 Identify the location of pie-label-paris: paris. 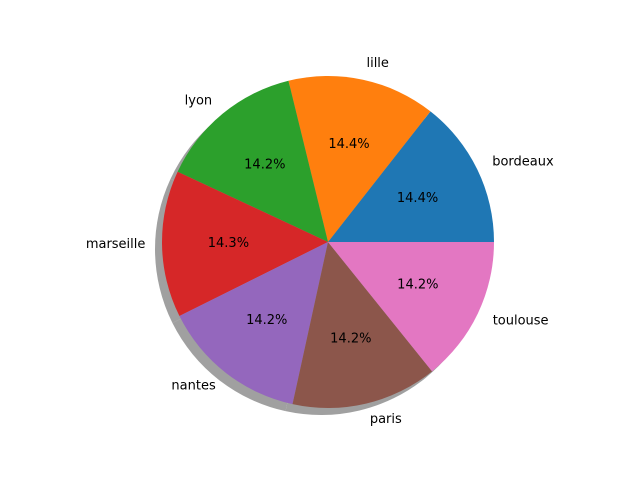
(386, 419).